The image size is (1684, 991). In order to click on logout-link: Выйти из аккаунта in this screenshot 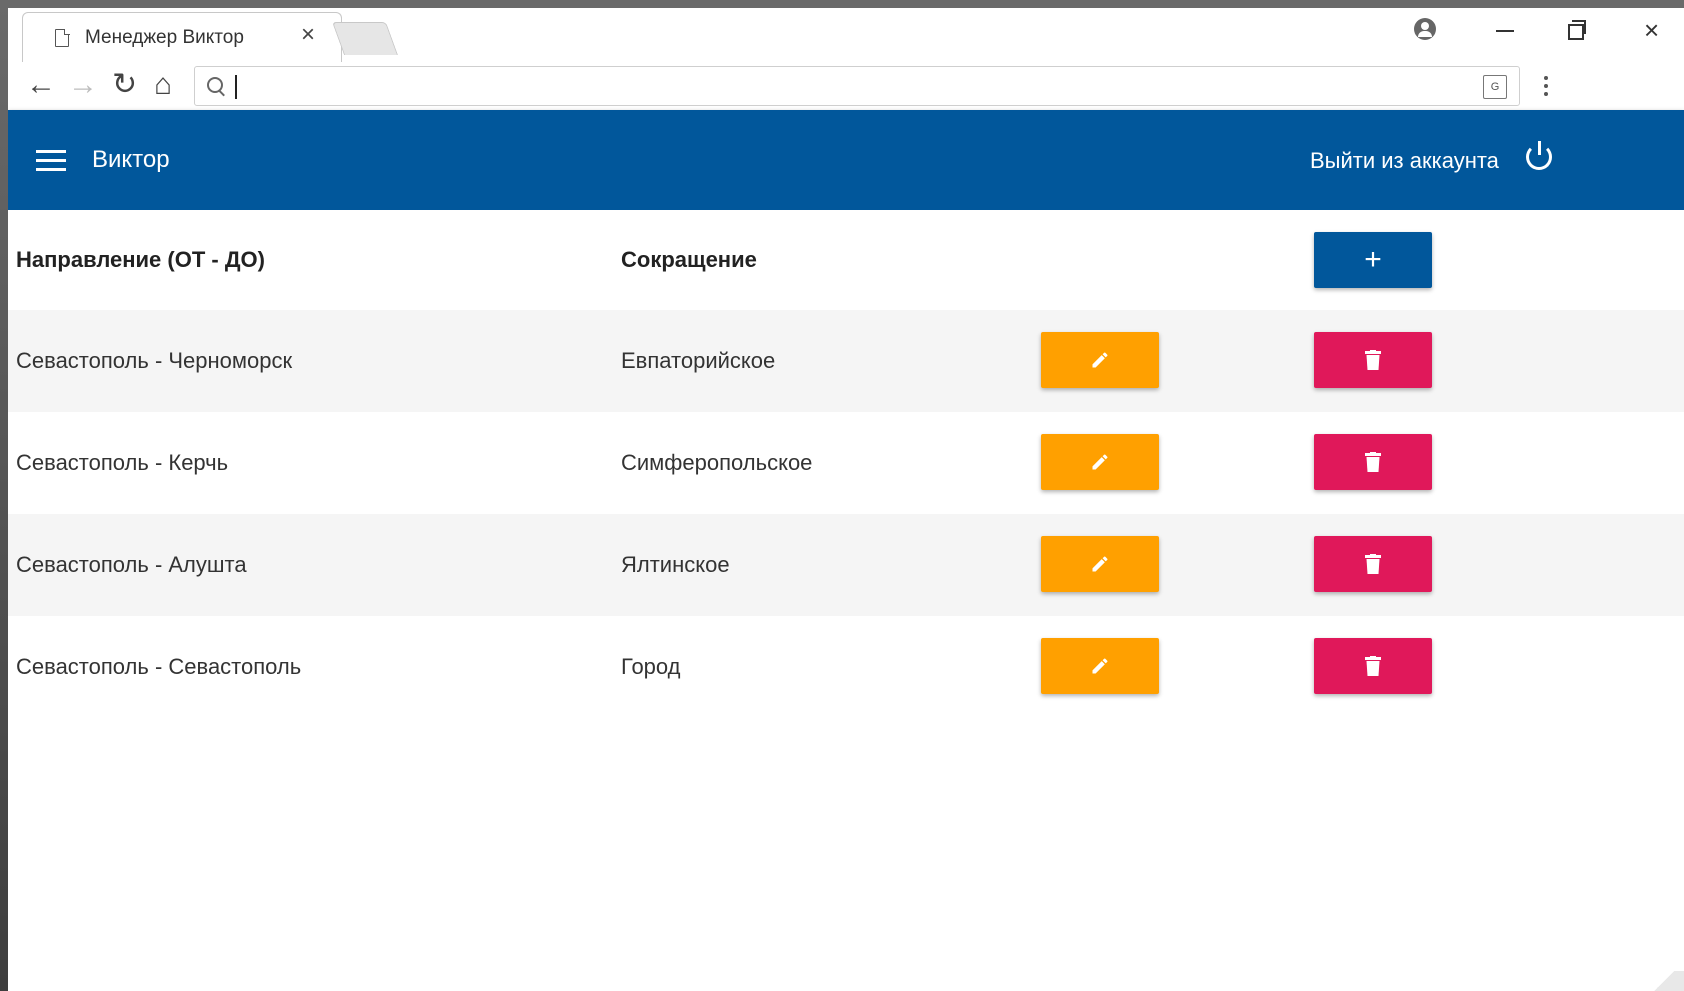, I will do `click(1404, 161)`.